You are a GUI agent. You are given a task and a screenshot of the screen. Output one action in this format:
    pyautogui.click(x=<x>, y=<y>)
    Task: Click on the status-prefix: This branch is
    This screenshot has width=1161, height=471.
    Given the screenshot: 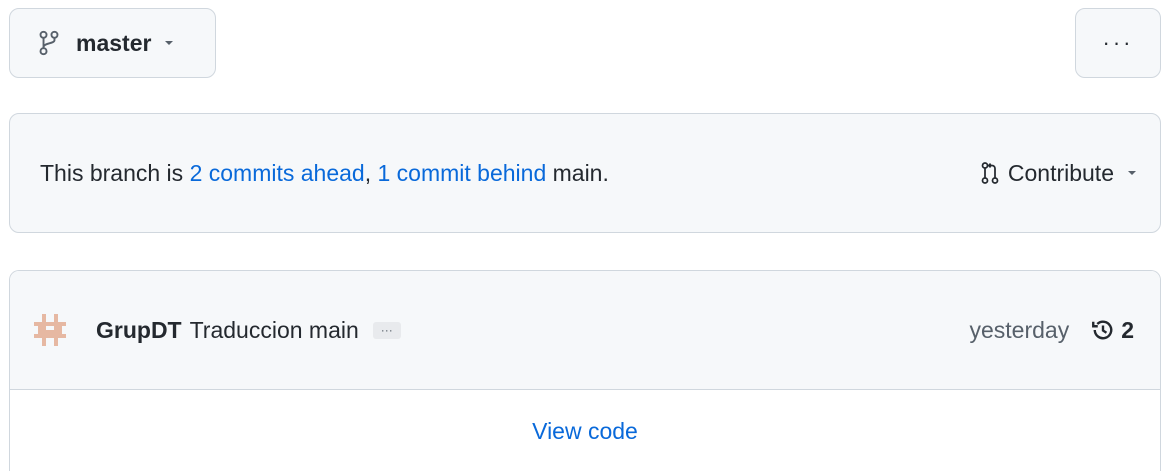 What is the action you would take?
    pyautogui.click(x=115, y=172)
    